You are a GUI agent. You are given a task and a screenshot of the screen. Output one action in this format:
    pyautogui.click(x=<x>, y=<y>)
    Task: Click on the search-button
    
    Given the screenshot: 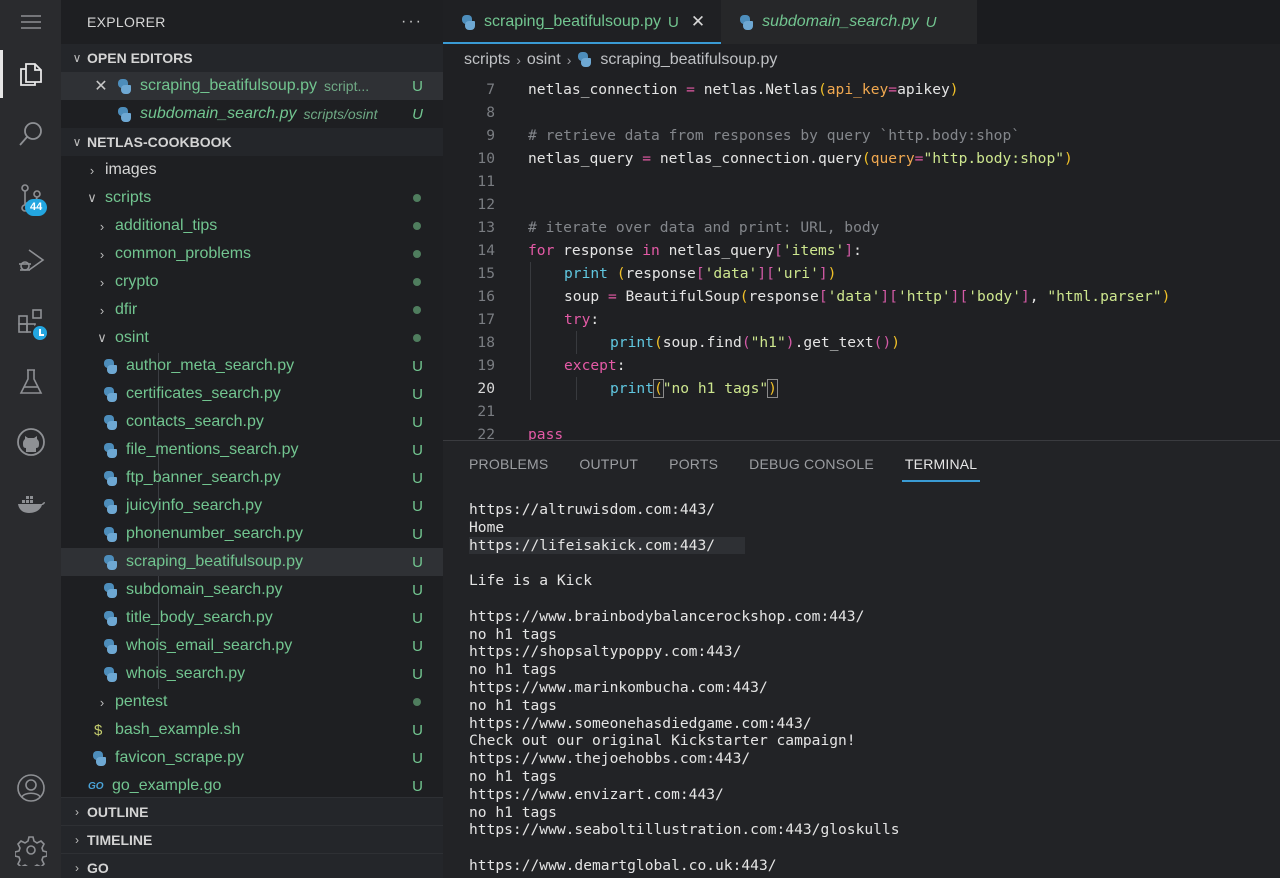 What is the action you would take?
    pyautogui.click(x=30, y=134)
    